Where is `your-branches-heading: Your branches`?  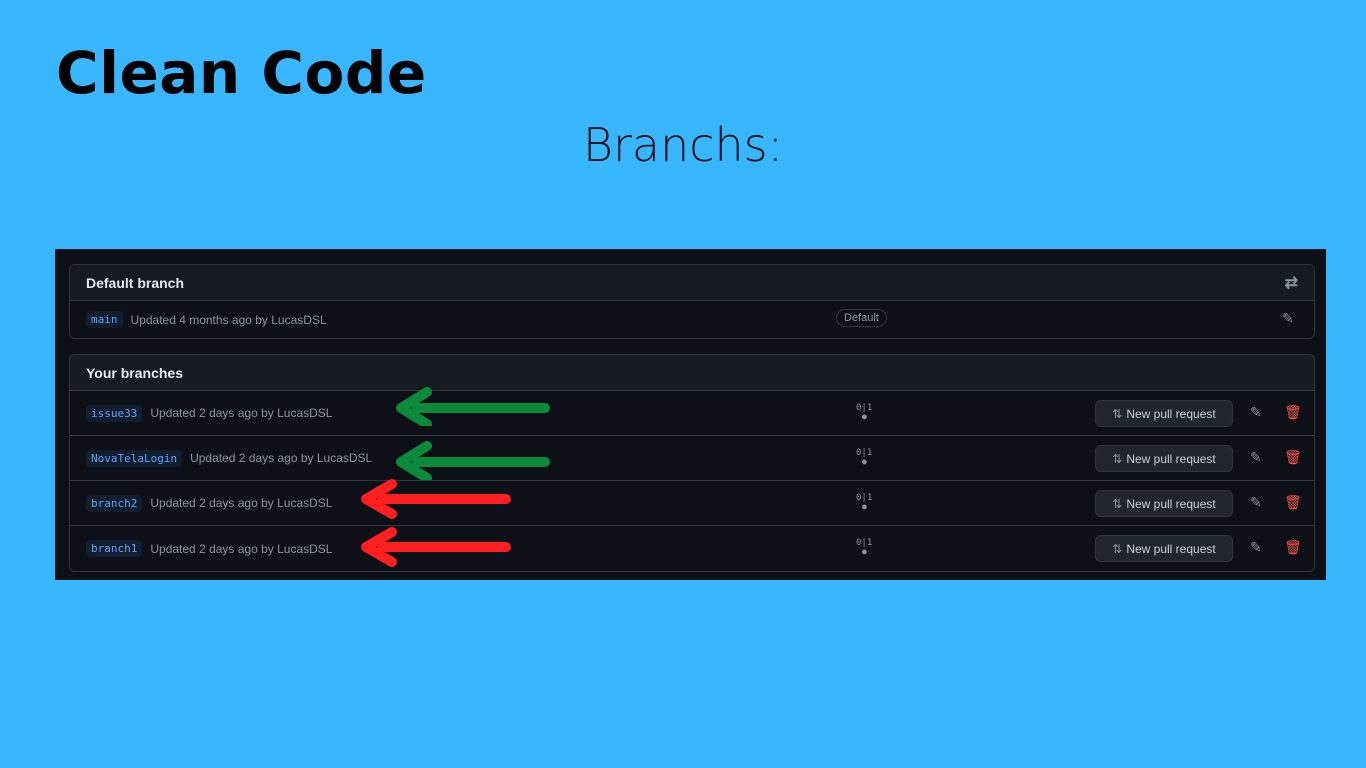
your-branches-heading: Your branches is located at coordinates (134, 372).